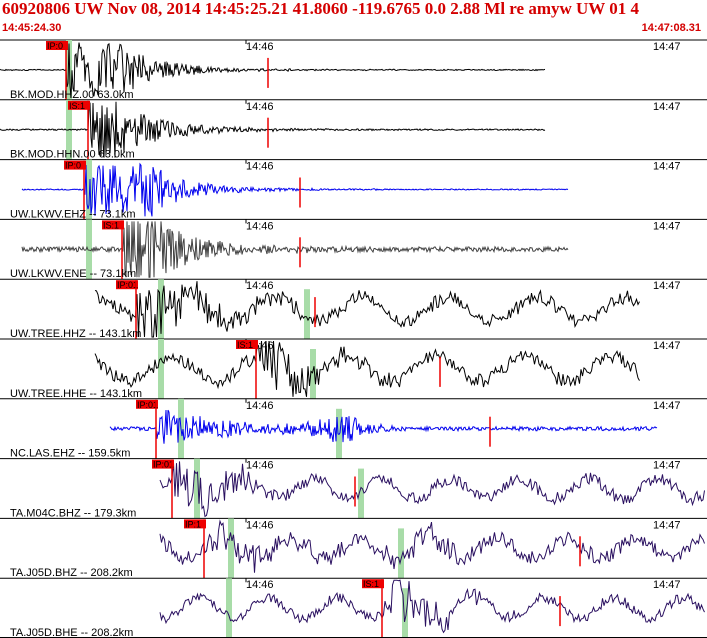 The image size is (707, 638). What do you see at coordinates (193, 524) in the screenshot?
I see `phase-pick-label: IP:1` at bounding box center [193, 524].